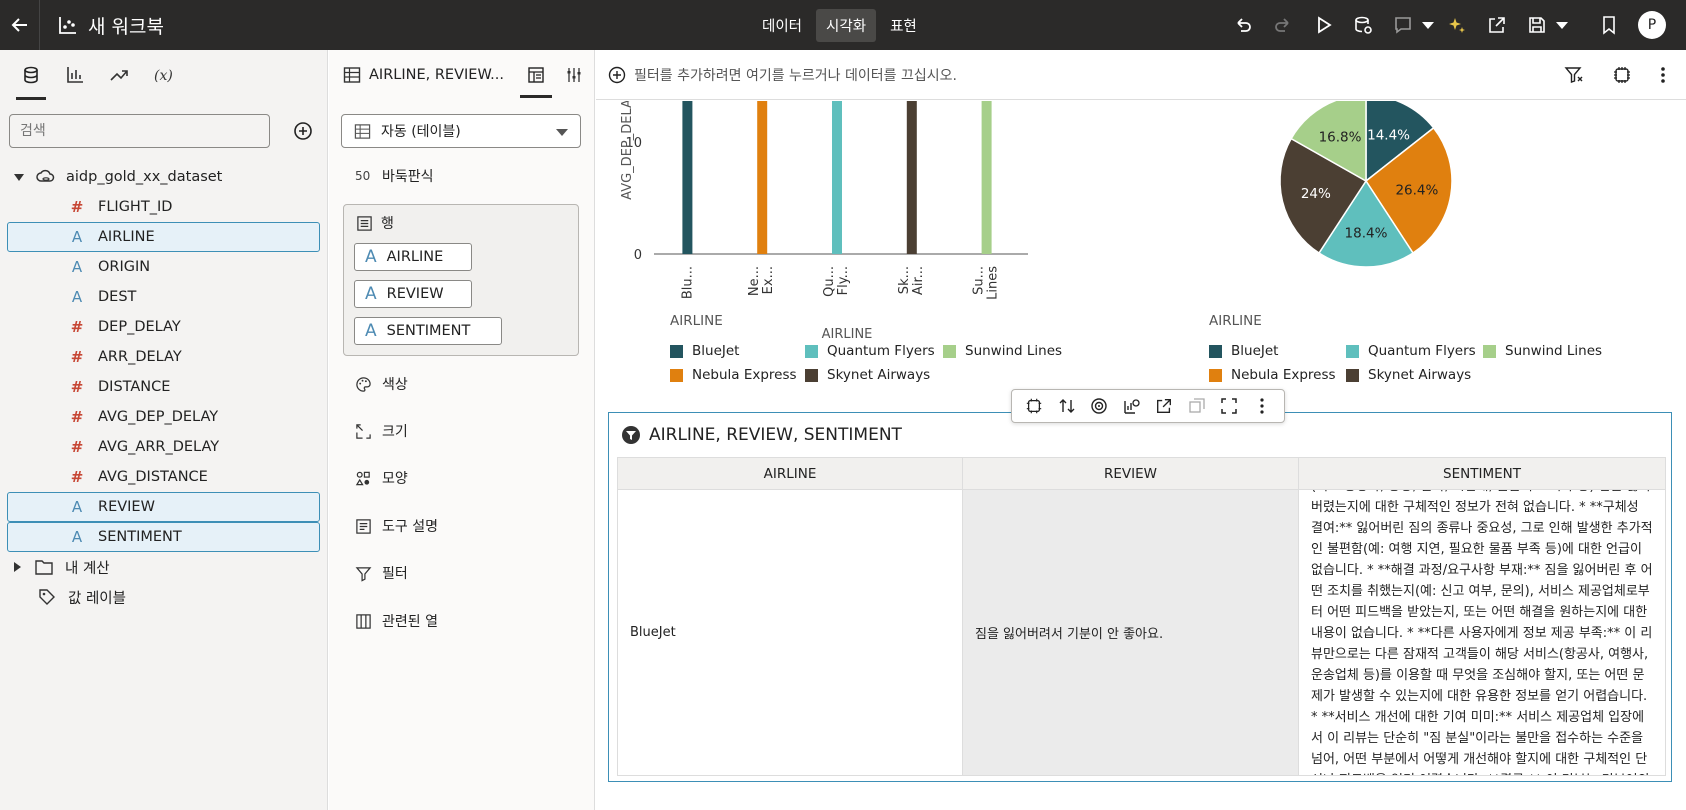 This screenshot has width=1686, height=810. What do you see at coordinates (1562, 25) in the screenshot?
I see `save-menu-chevron-icon` at bounding box center [1562, 25].